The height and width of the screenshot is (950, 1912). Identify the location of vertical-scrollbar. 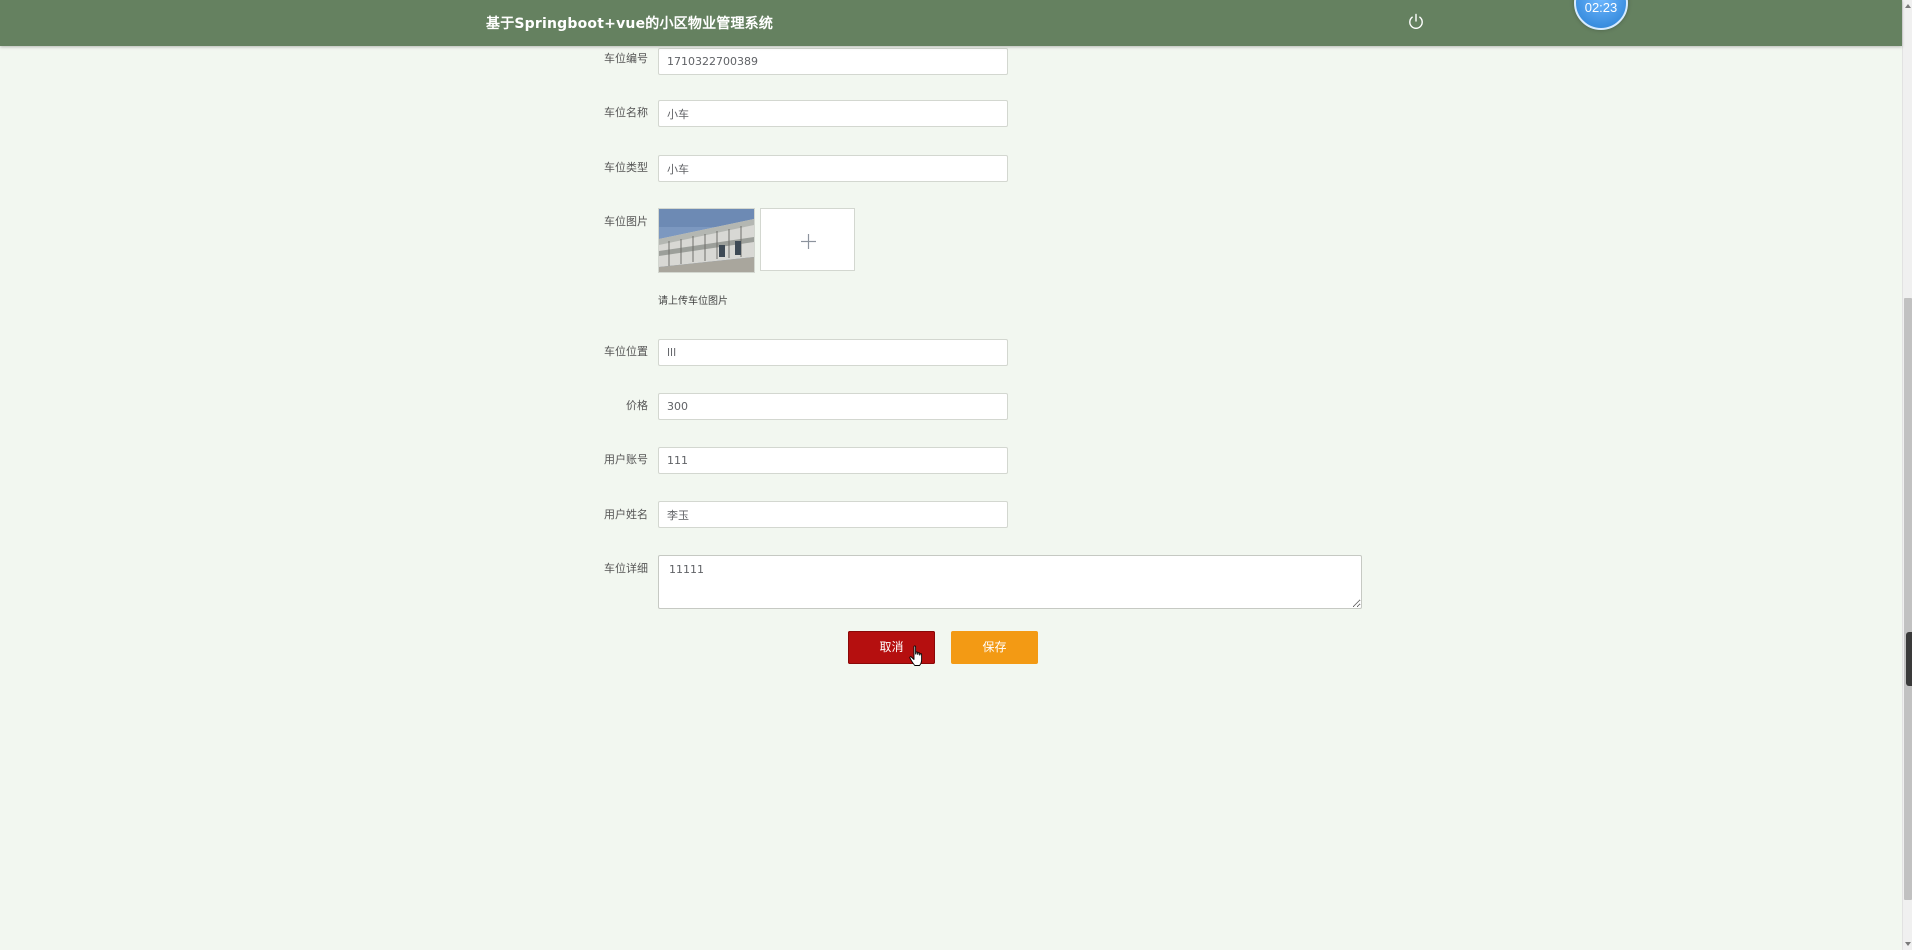
(1907, 475).